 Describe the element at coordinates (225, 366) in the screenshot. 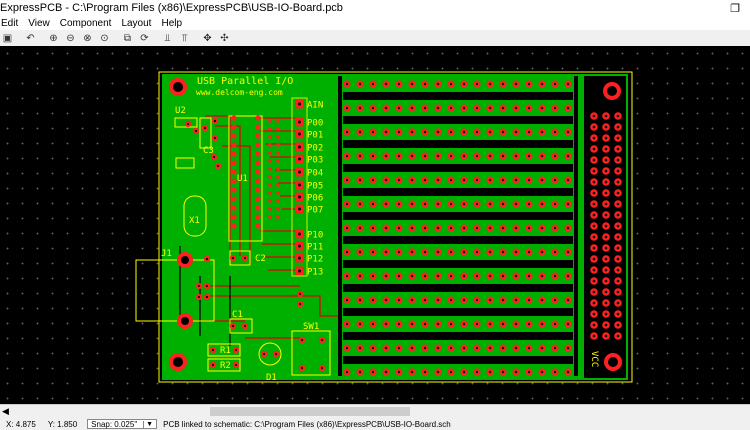

I see `label-r2: R2` at that location.